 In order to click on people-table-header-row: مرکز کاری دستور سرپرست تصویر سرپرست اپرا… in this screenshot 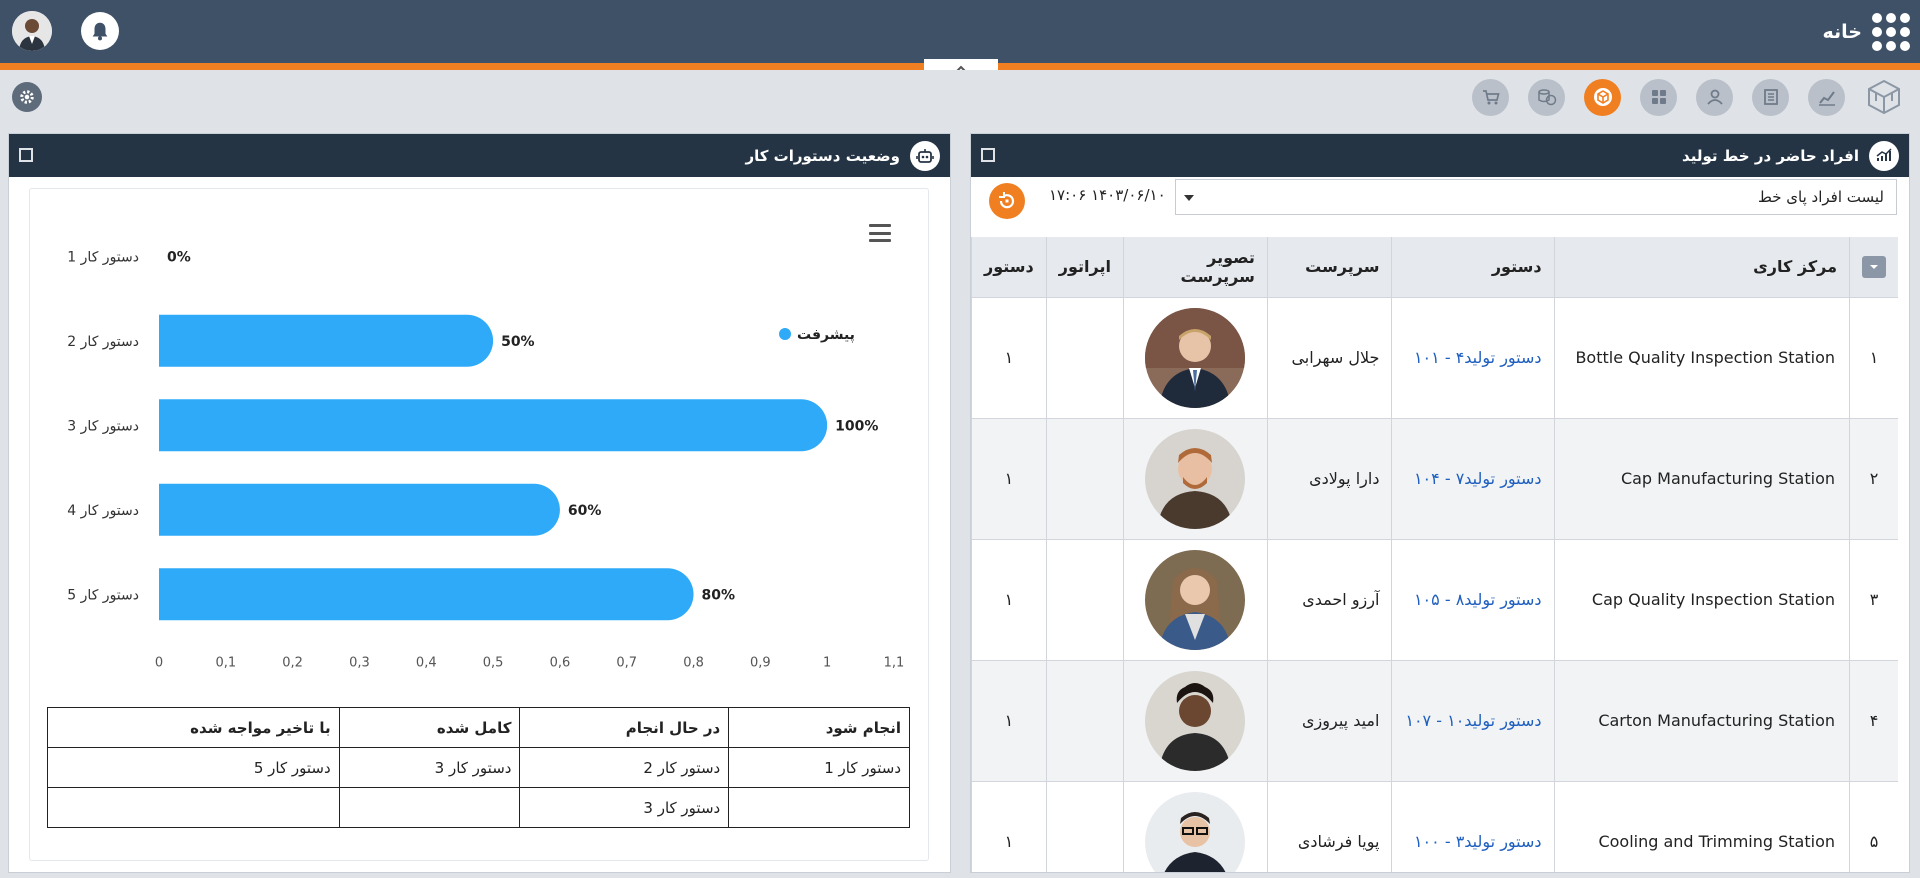, I will do `click(1434, 267)`.